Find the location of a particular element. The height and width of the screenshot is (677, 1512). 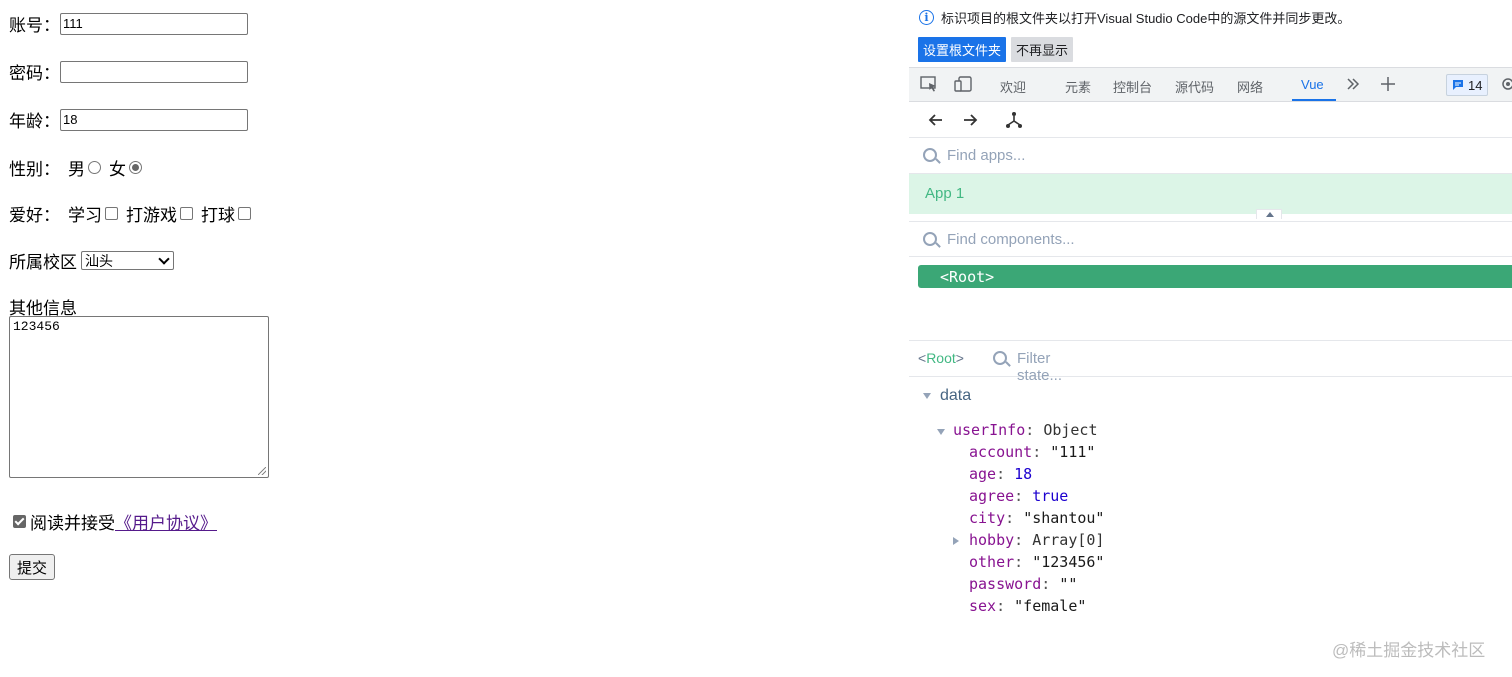

sex-option-male: 男 is located at coordinates (84, 167).